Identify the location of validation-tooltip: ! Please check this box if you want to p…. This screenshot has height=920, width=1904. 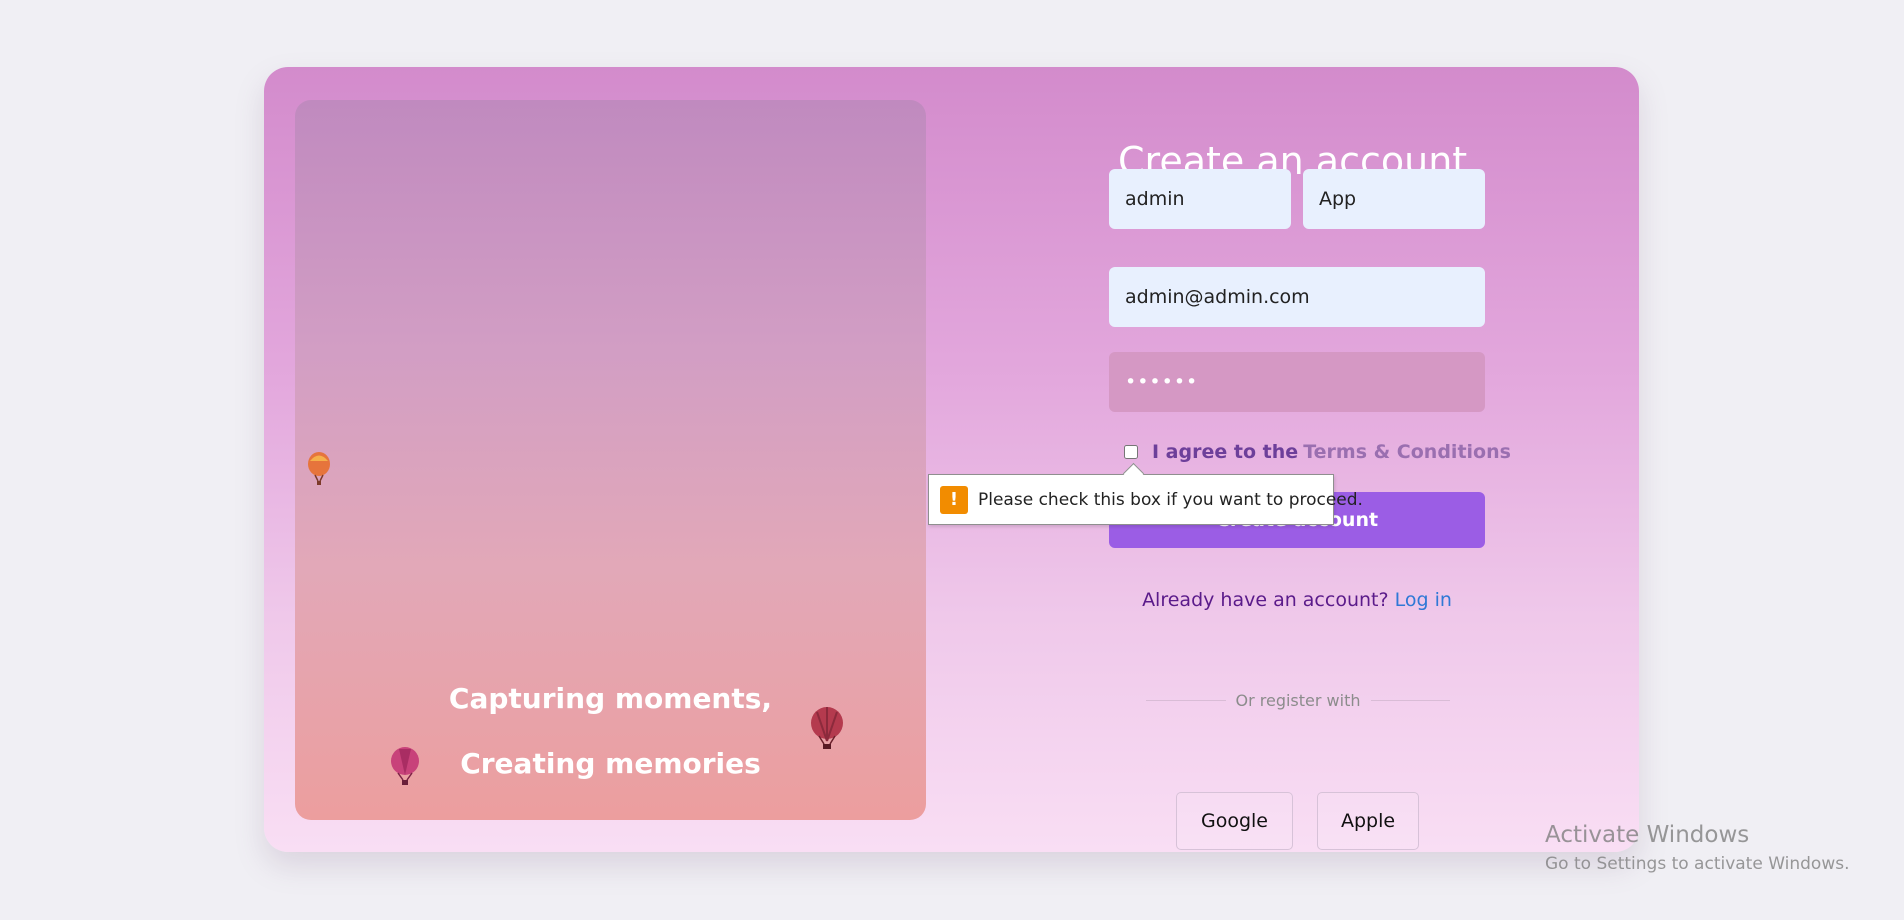
(1145, 499).